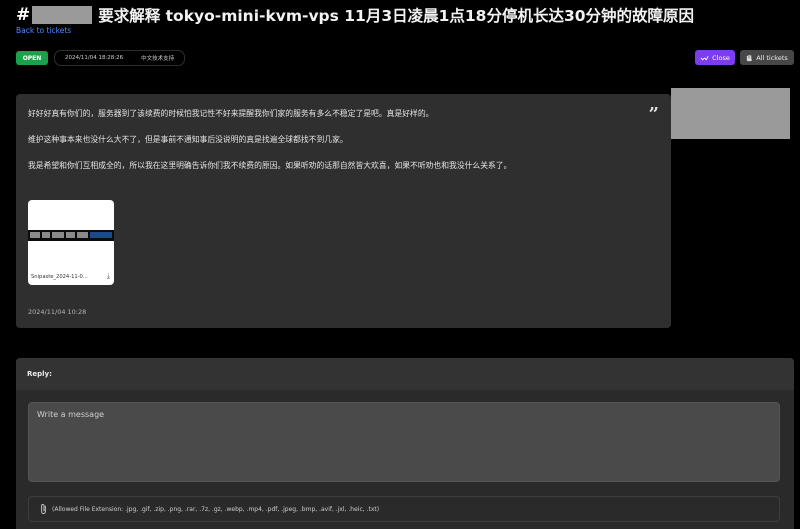 This screenshot has width=800, height=529. What do you see at coordinates (721, 57) in the screenshot?
I see `close-button-label: Close` at bounding box center [721, 57].